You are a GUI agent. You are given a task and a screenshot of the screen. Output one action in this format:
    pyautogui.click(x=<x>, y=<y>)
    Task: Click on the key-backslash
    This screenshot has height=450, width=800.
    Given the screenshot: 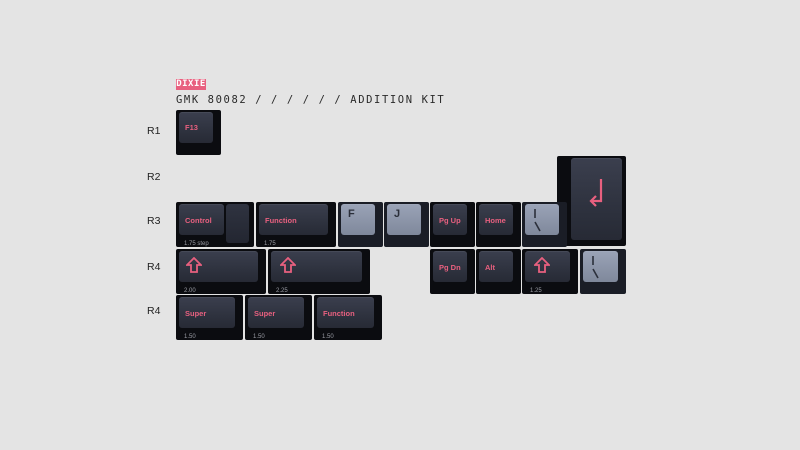 What is the action you would take?
    pyautogui.click(x=544, y=224)
    